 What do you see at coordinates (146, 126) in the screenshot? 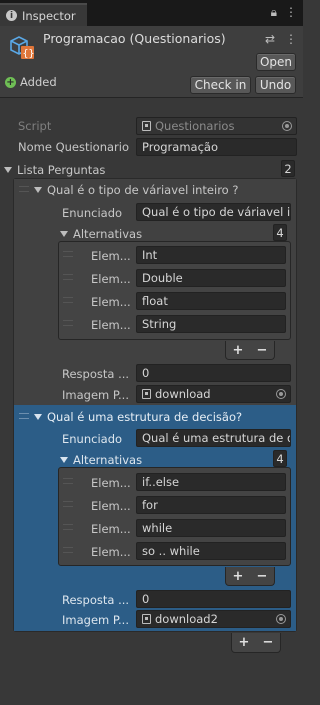
I see `script-icon` at bounding box center [146, 126].